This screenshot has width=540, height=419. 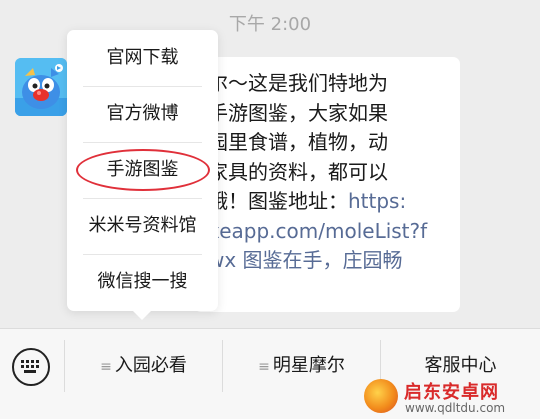 I want to click on menu-item-label: 明星摩尔, so click(x=308, y=365).